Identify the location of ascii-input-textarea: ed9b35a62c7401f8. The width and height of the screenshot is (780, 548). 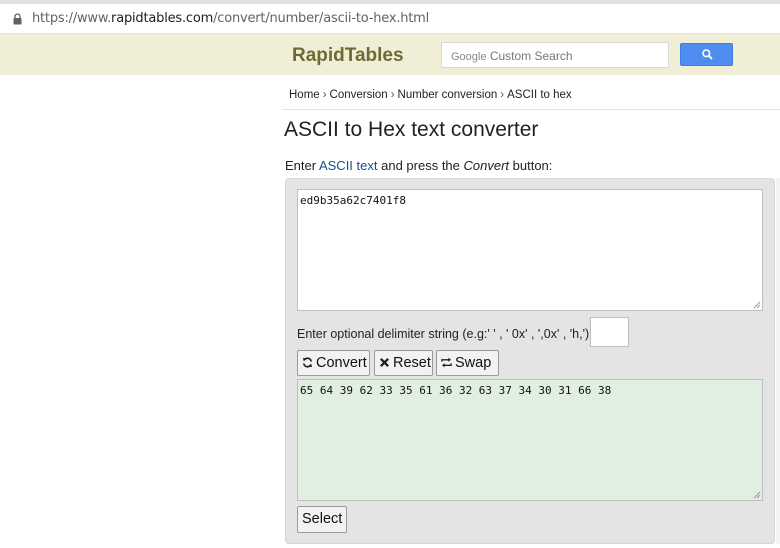
(530, 250).